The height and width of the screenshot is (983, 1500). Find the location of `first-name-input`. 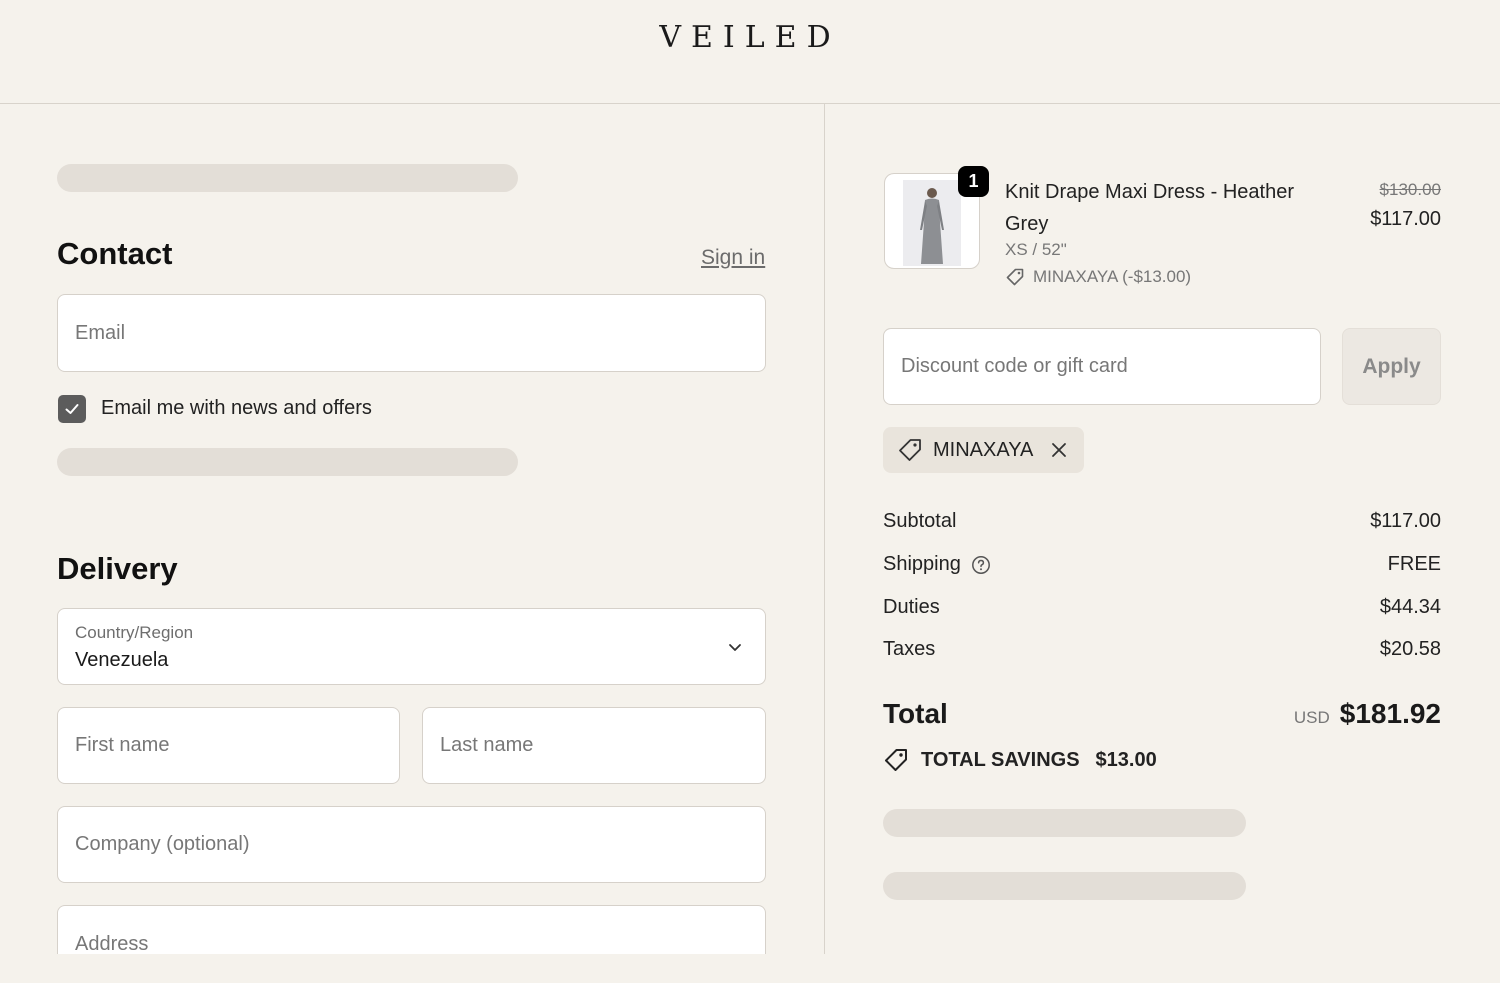

first-name-input is located at coordinates (228, 745).